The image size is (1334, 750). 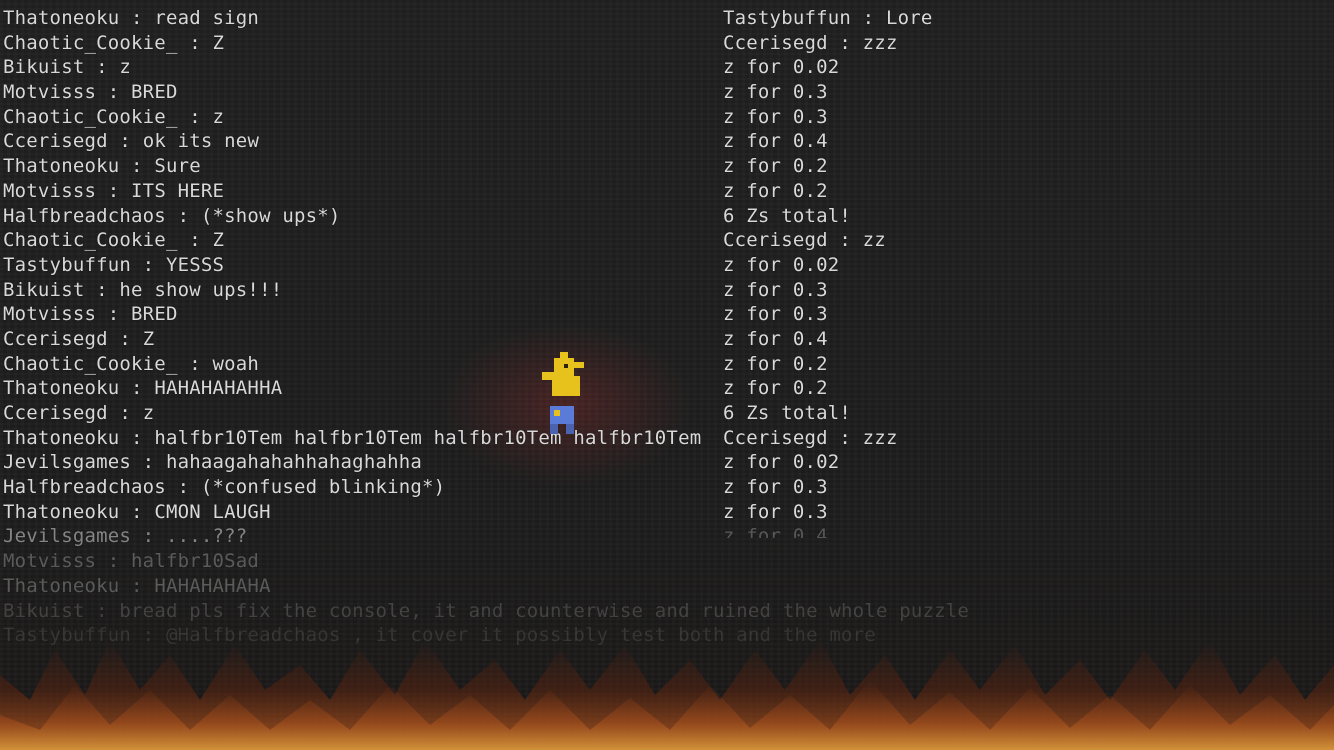 I want to click on character-snout, so click(x=579, y=365).